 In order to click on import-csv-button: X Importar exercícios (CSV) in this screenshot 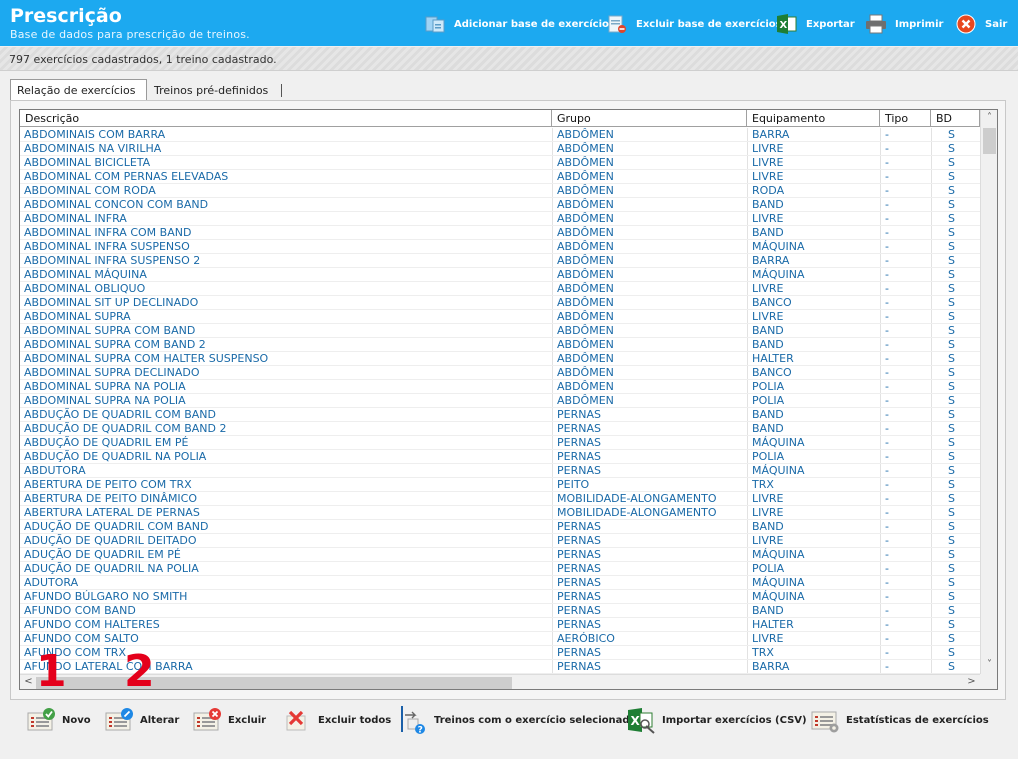, I will do `click(716, 720)`.